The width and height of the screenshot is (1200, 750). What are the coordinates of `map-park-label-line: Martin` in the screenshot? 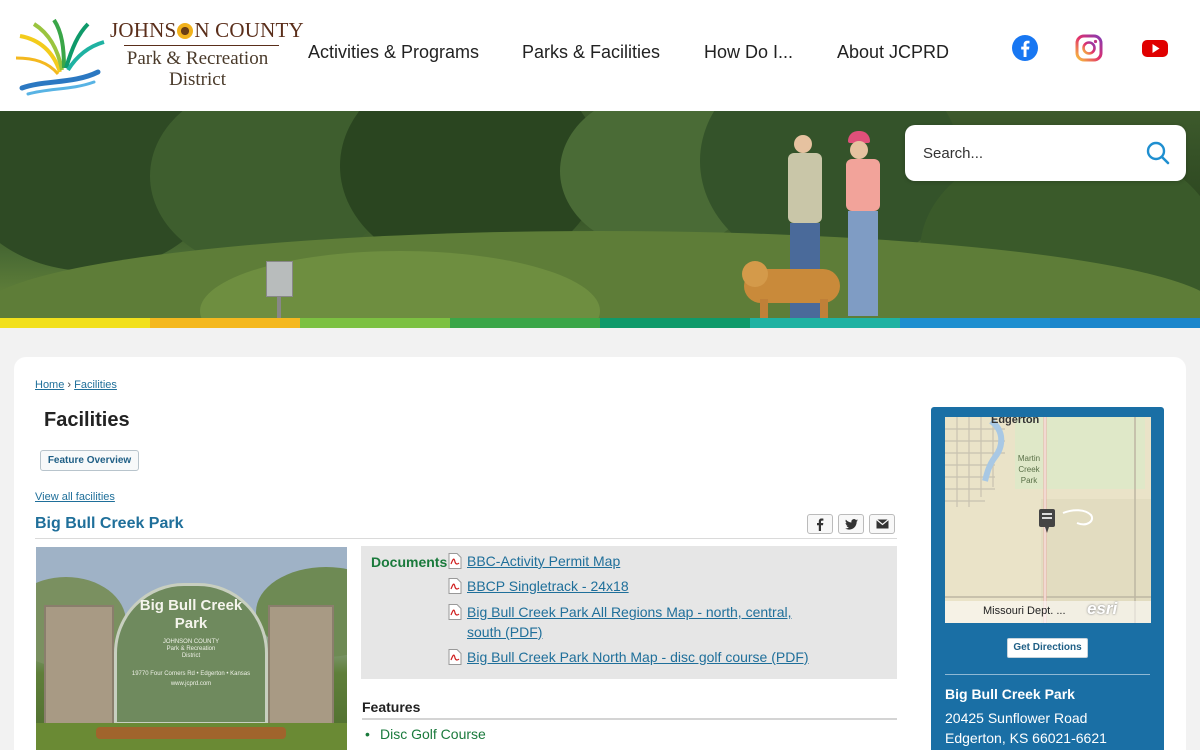 It's located at (1029, 458).